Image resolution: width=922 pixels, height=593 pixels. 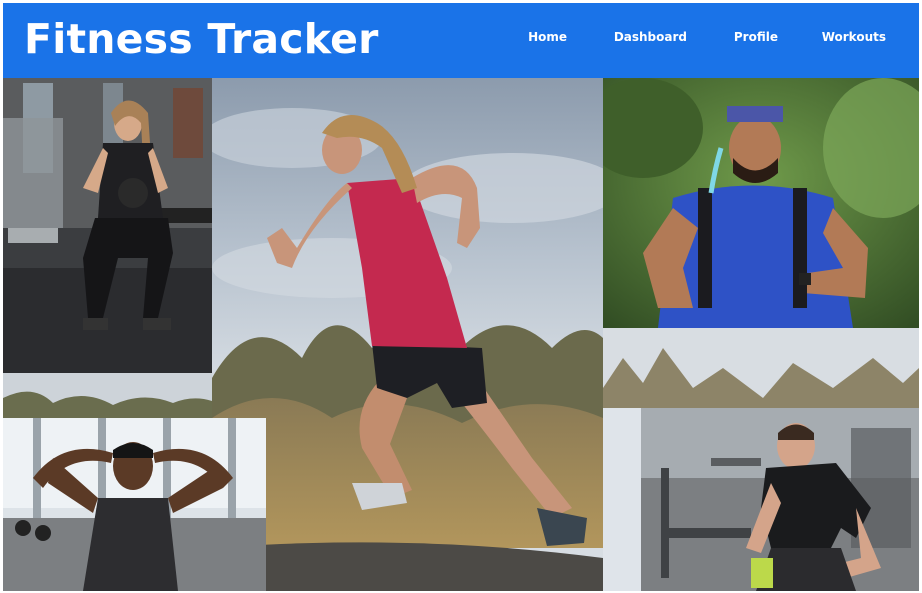 I want to click on trail-runner-man-photo, so click(x=761, y=203).